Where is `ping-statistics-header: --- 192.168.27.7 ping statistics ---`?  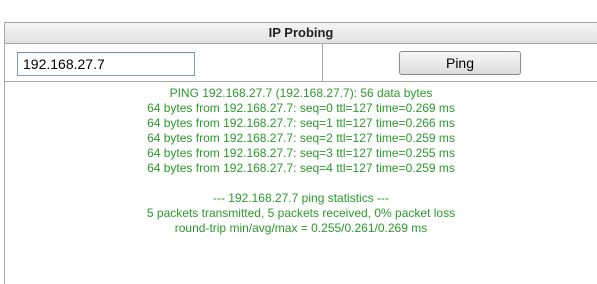 ping-statistics-header: --- 192.168.27.7 ping statistics --- is located at coordinates (301, 198).